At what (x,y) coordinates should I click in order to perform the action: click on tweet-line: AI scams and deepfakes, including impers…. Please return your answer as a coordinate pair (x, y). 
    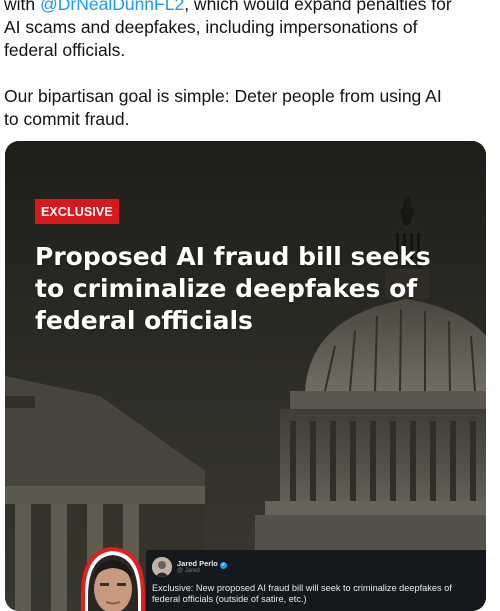
    Looking at the image, I should click on (211, 27).